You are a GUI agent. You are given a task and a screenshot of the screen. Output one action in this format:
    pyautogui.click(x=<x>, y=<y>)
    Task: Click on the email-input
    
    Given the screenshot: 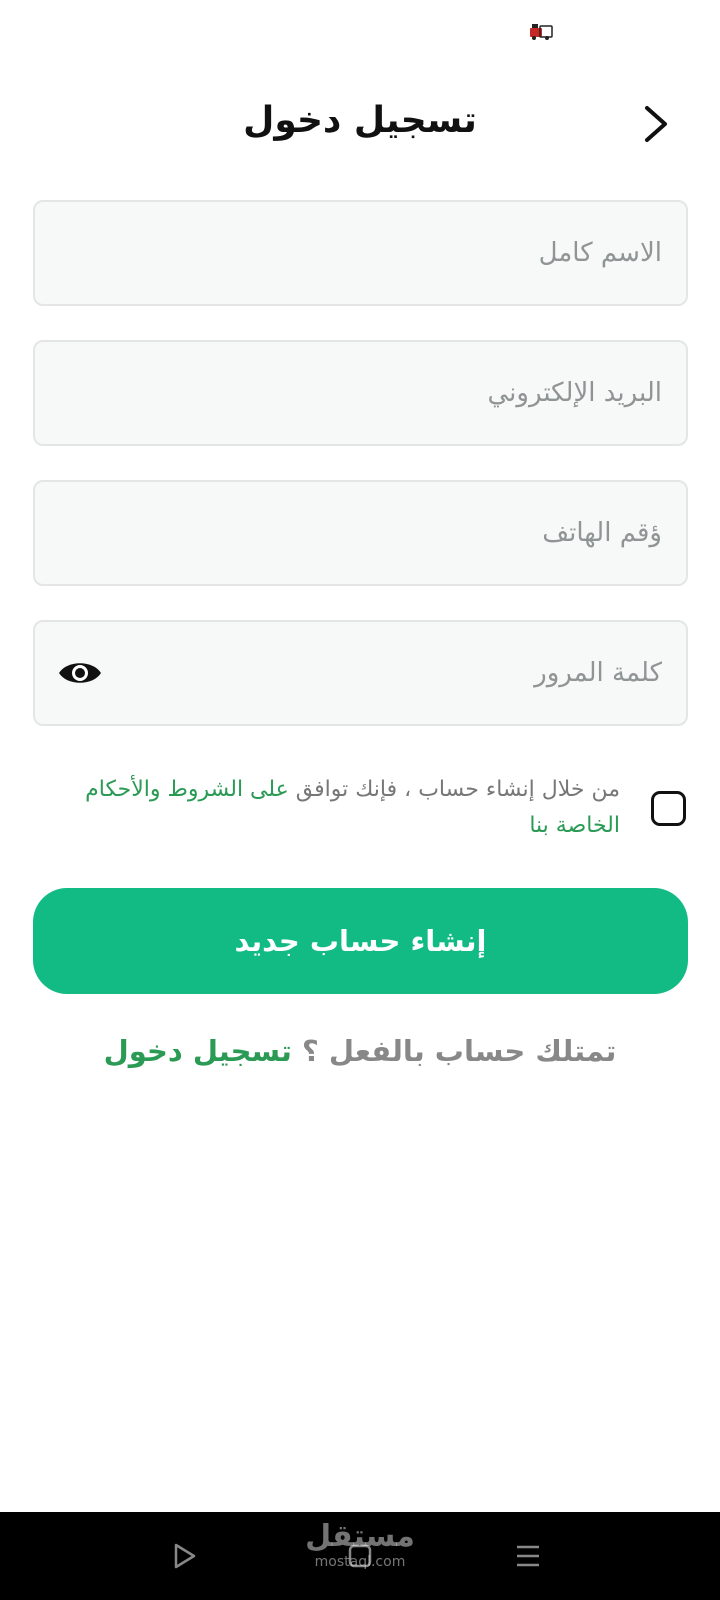 What is the action you would take?
    pyautogui.click(x=360, y=393)
    